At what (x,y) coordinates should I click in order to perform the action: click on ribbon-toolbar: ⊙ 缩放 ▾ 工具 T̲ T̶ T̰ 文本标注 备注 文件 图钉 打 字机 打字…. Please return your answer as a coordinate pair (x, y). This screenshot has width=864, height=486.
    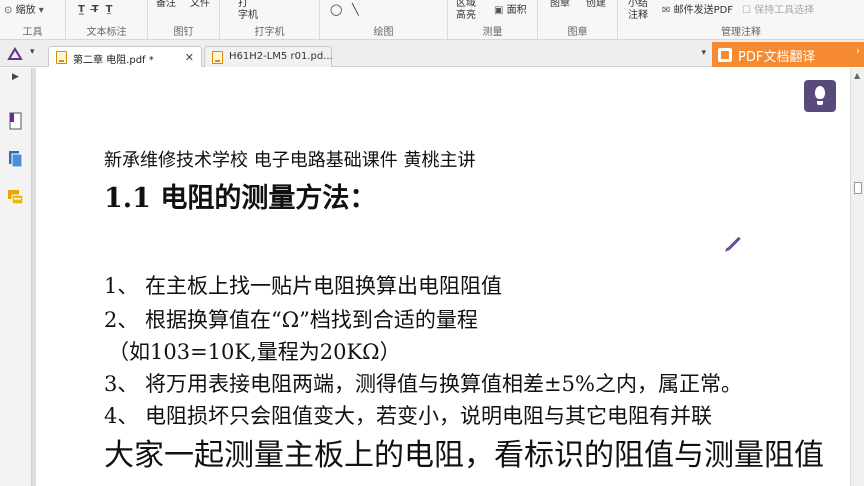
    Looking at the image, I should click on (432, 20).